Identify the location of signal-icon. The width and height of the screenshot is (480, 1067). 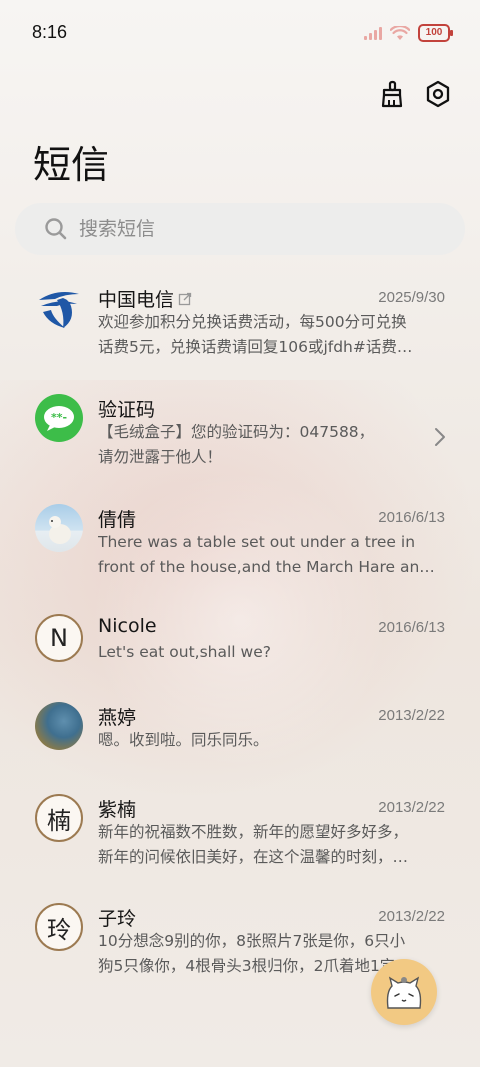
(373, 33).